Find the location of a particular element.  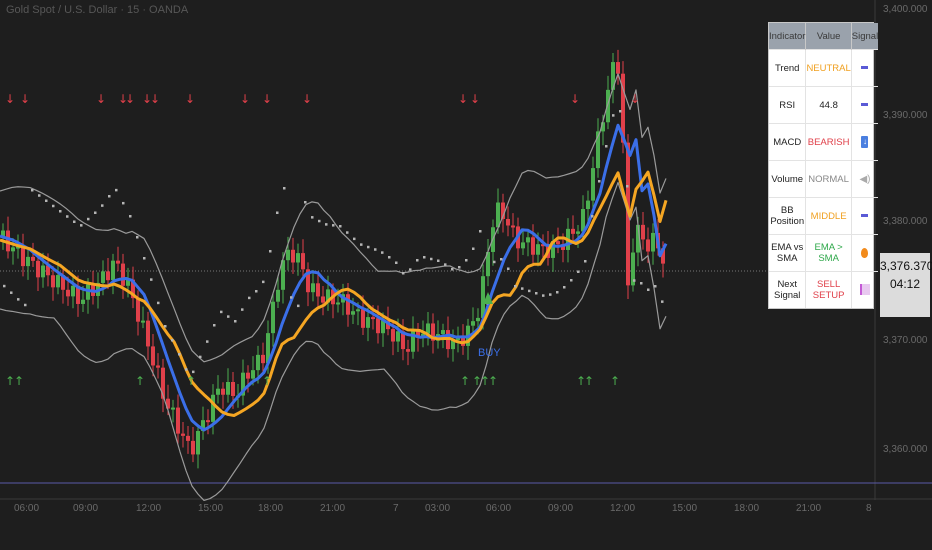

x-tick: 15:00 is located at coordinates (211, 508).